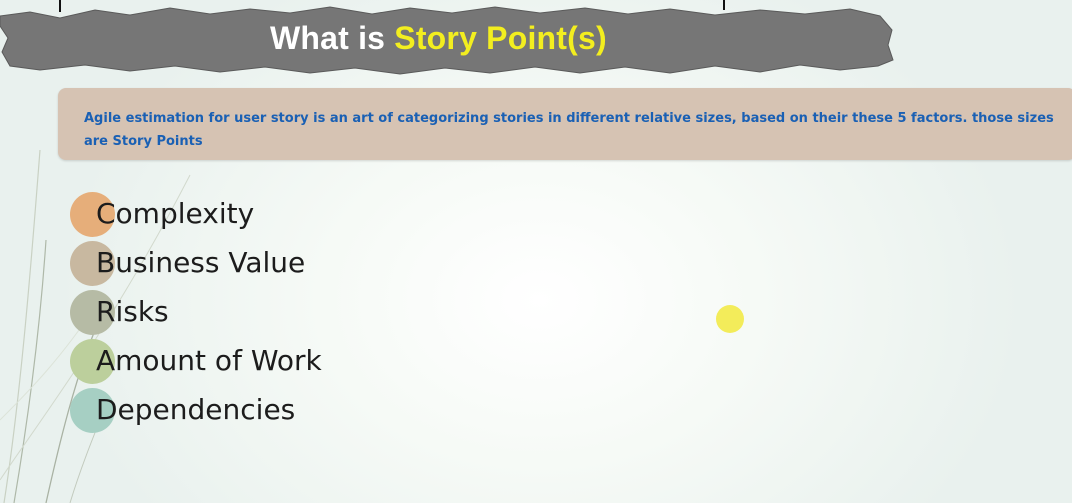 Image resolution: width=1072 pixels, height=503 pixels. I want to click on factor-label: Dependencies, so click(196, 409).